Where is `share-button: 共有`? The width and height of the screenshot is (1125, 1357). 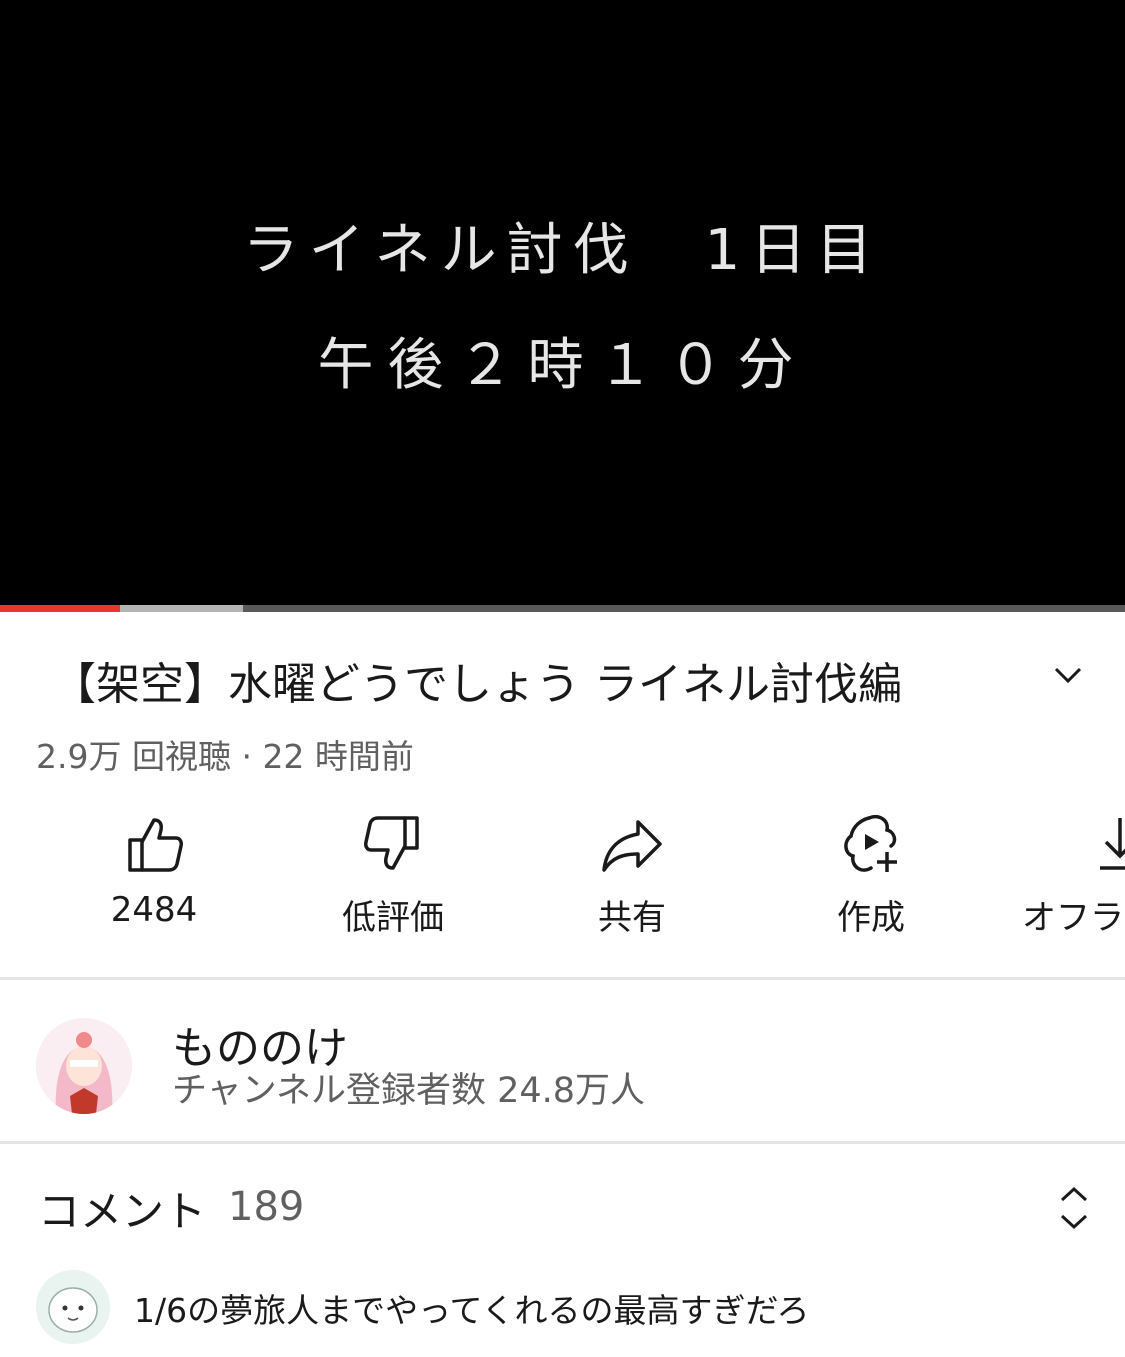 share-button: 共有 is located at coordinates (632, 877).